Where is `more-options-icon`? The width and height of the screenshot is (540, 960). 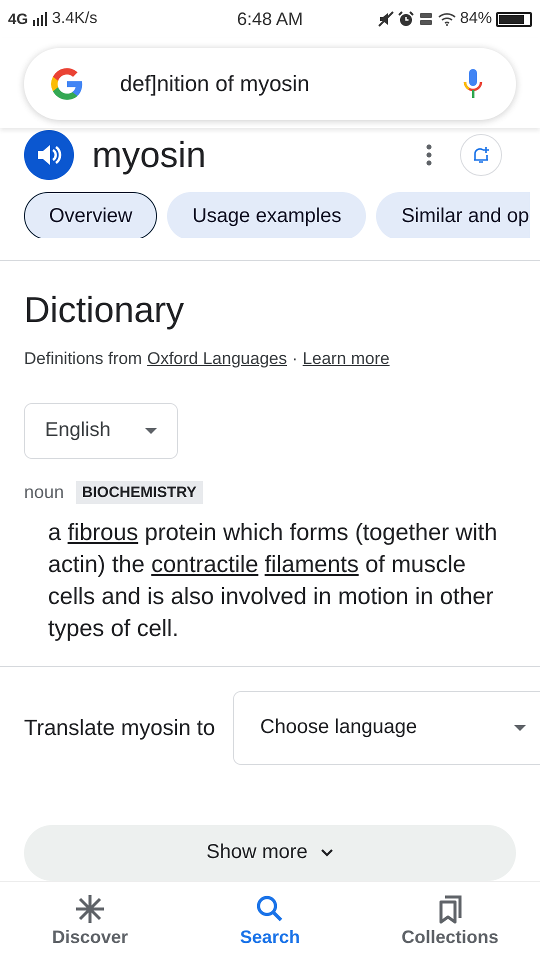 more-options-icon is located at coordinates (429, 155).